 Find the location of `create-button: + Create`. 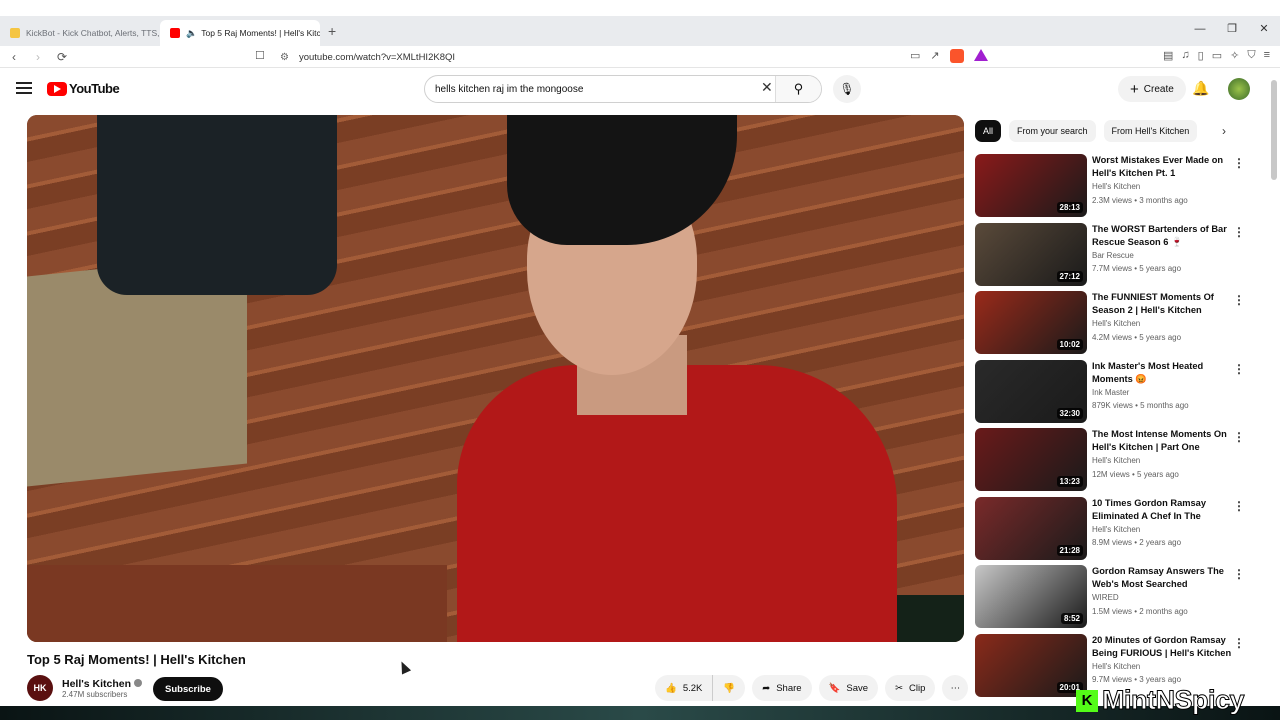

create-button: + Create is located at coordinates (1152, 89).